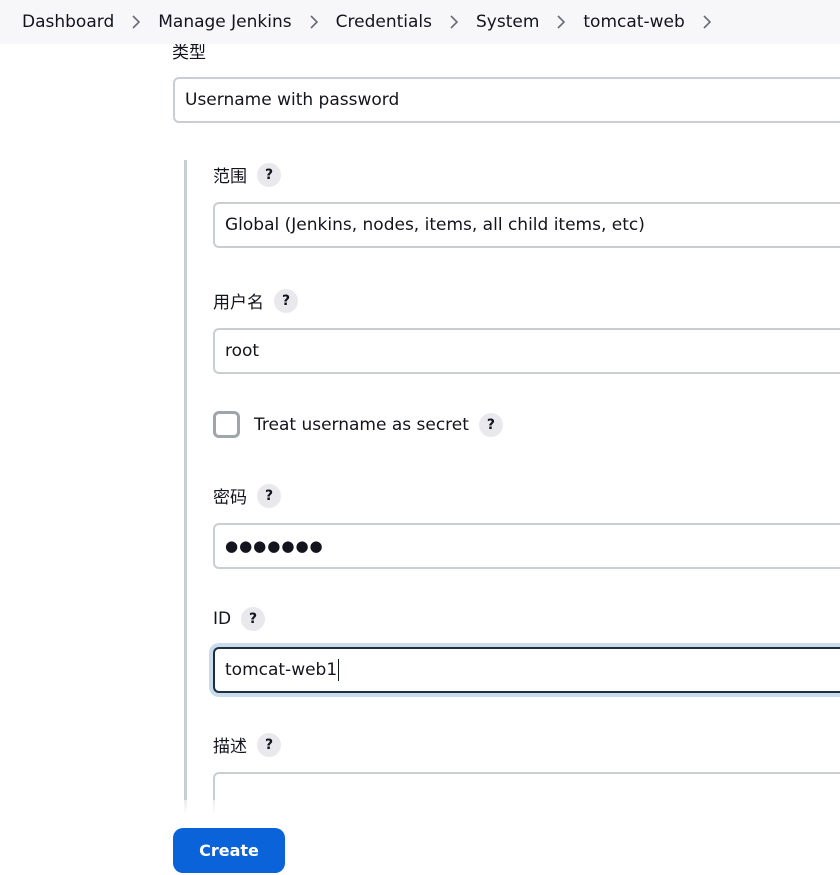  I want to click on username-input-value: root, so click(242, 351).